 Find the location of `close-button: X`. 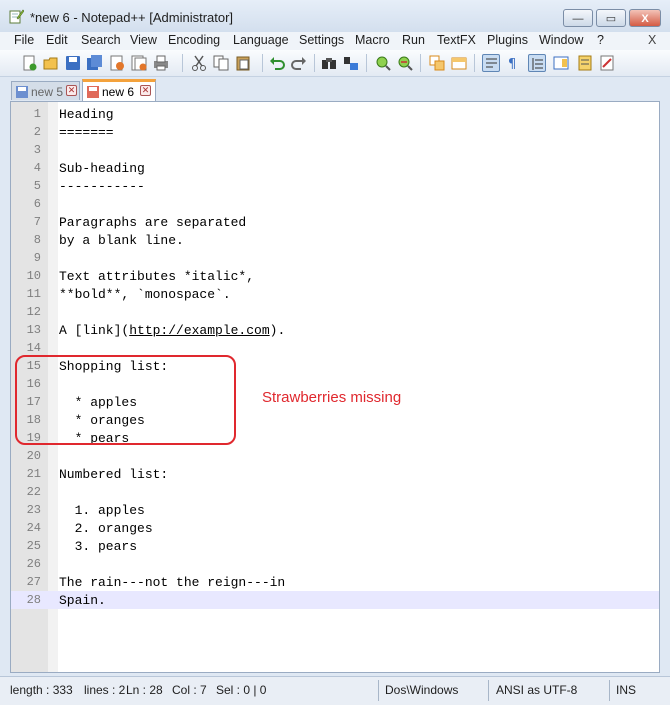

close-button: X is located at coordinates (645, 18).